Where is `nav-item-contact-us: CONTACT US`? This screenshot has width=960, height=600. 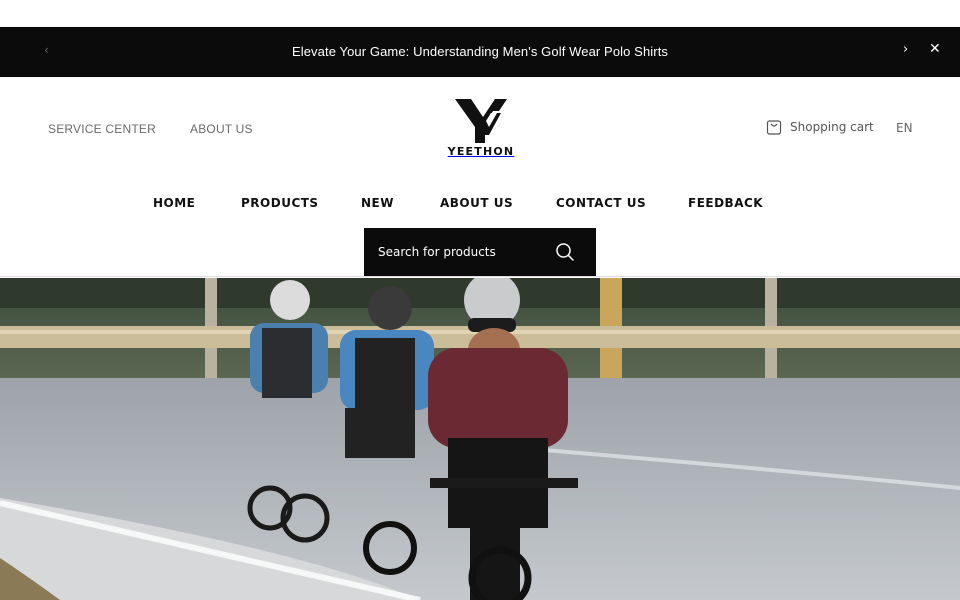
nav-item-contact-us: CONTACT US is located at coordinates (601, 203).